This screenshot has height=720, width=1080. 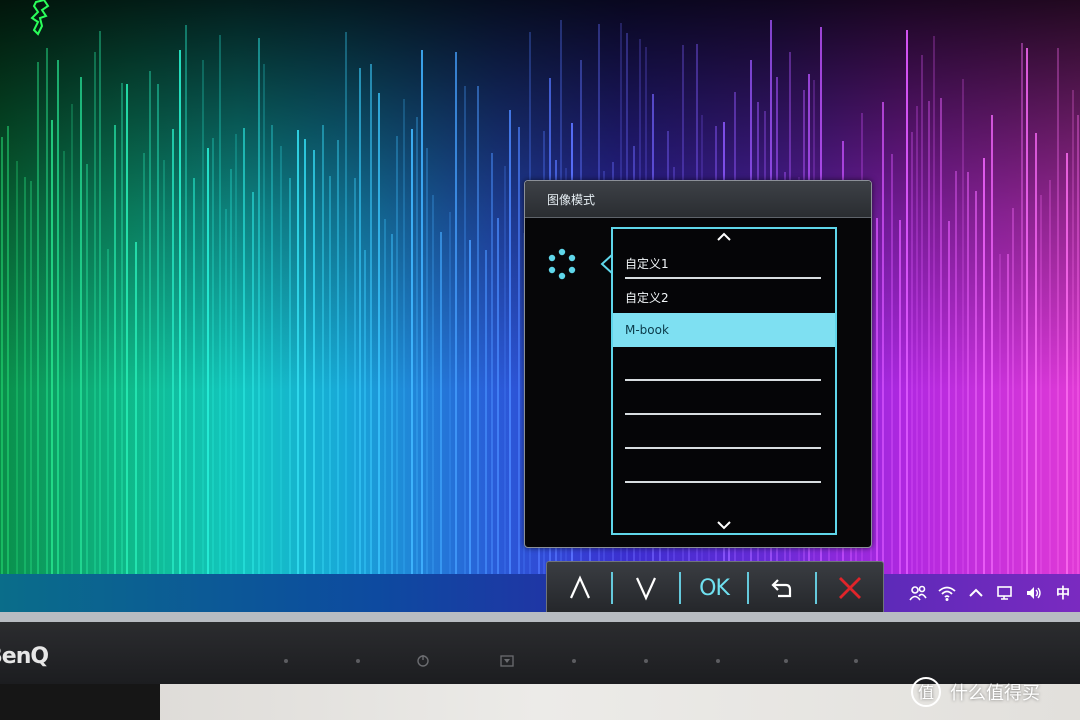 I want to click on picture-mode-icon, so click(x=562, y=264).